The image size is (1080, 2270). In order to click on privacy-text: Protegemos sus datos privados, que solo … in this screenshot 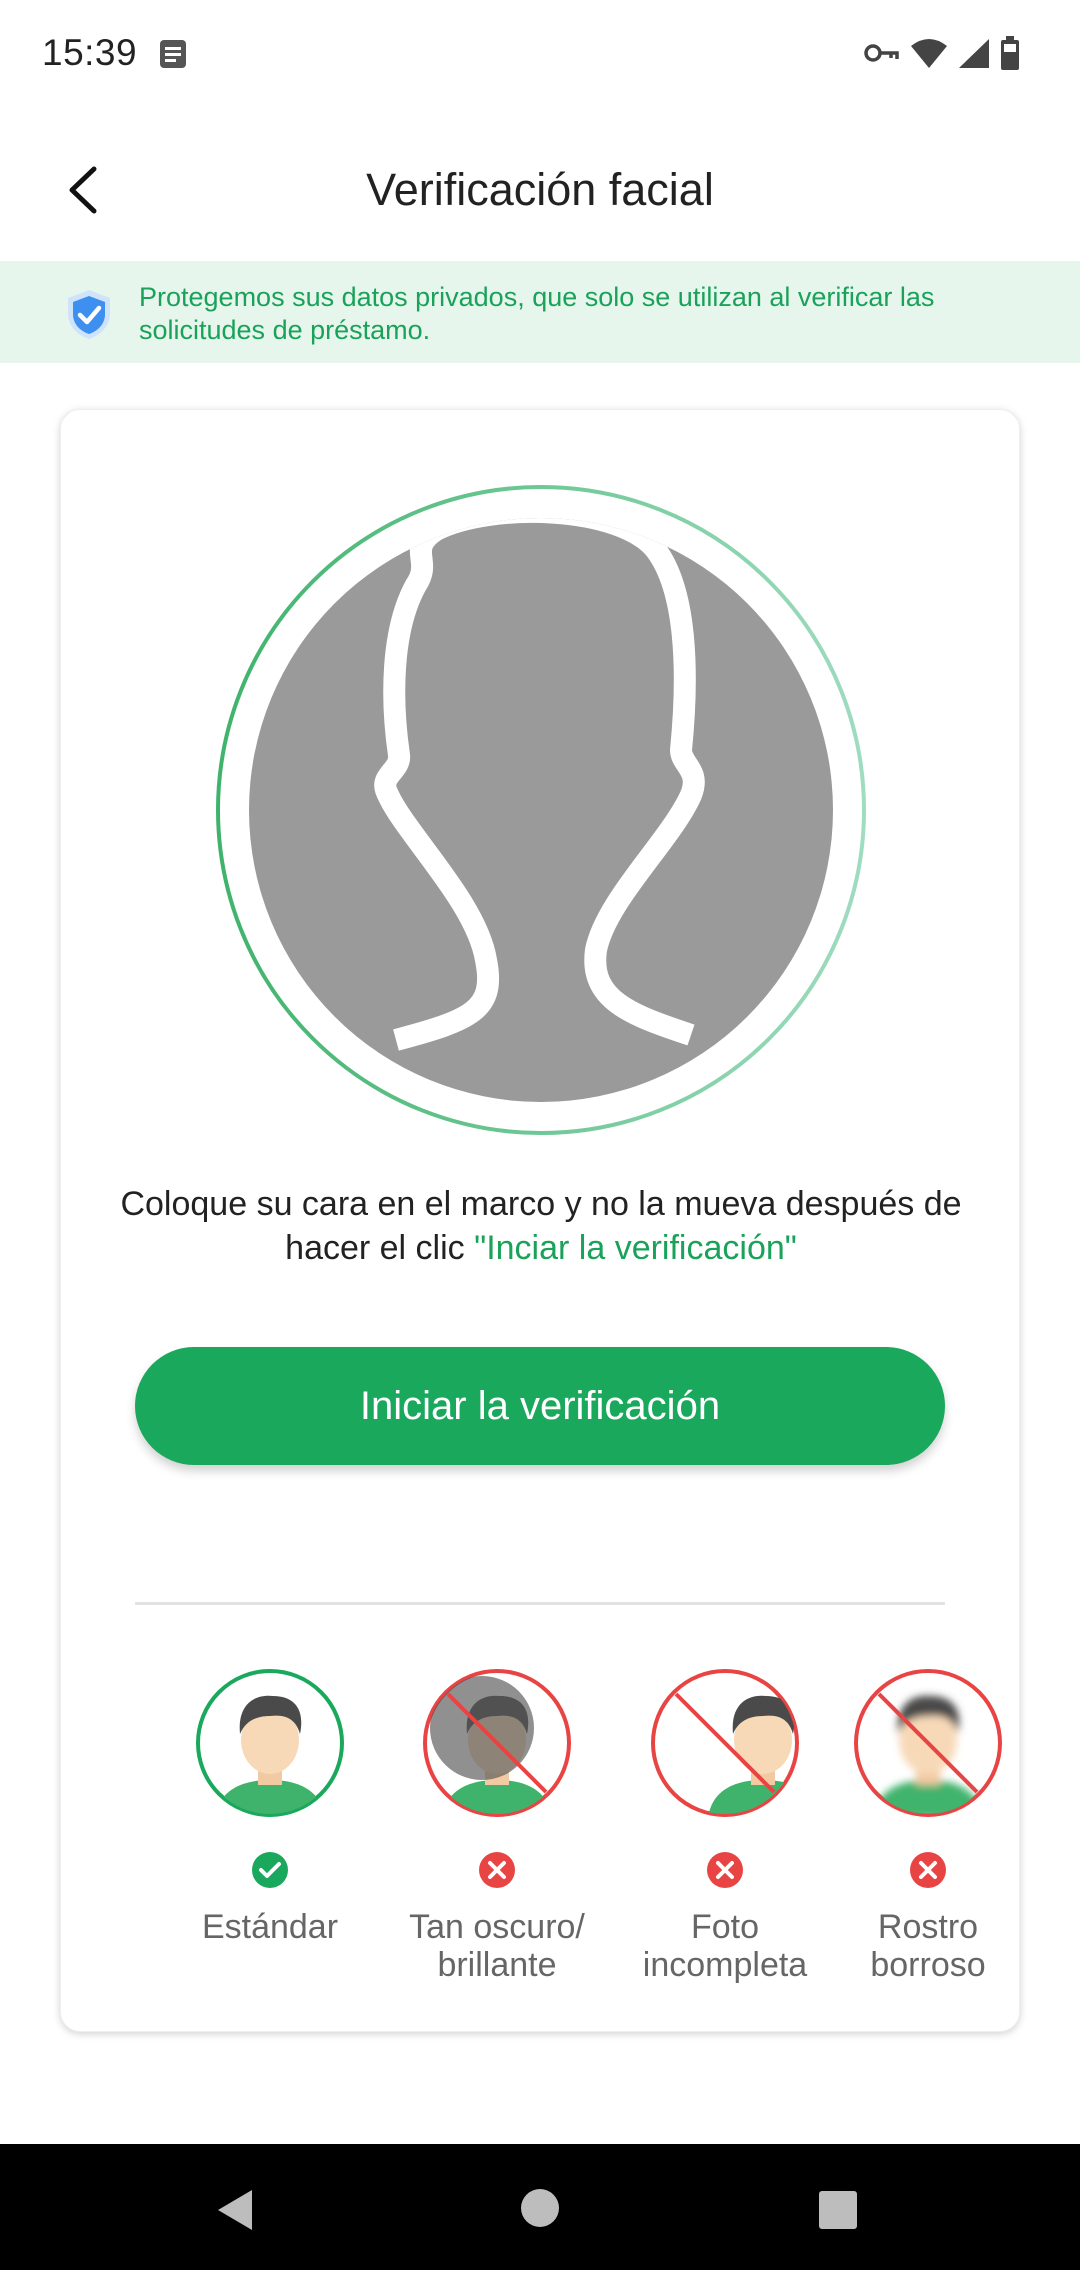, I will do `click(537, 313)`.